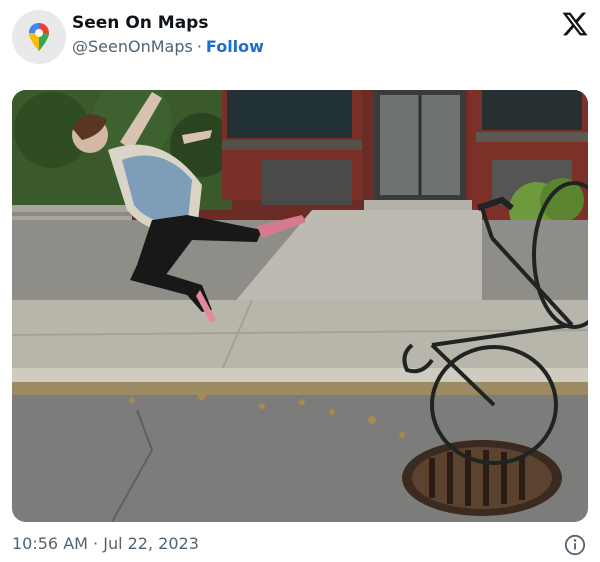  I want to click on author-handle: @SeenOnMaps, so click(132, 46).